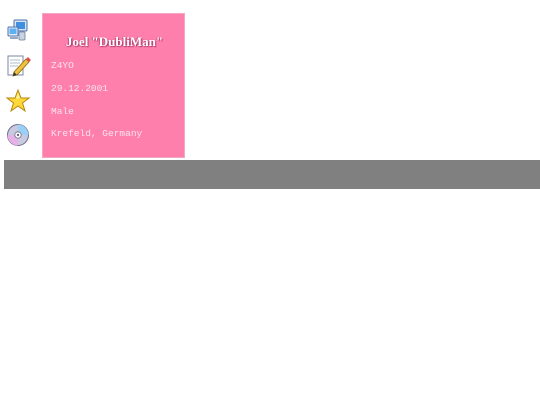  I want to click on profile-location: Krefeld, Germany, so click(97, 133).